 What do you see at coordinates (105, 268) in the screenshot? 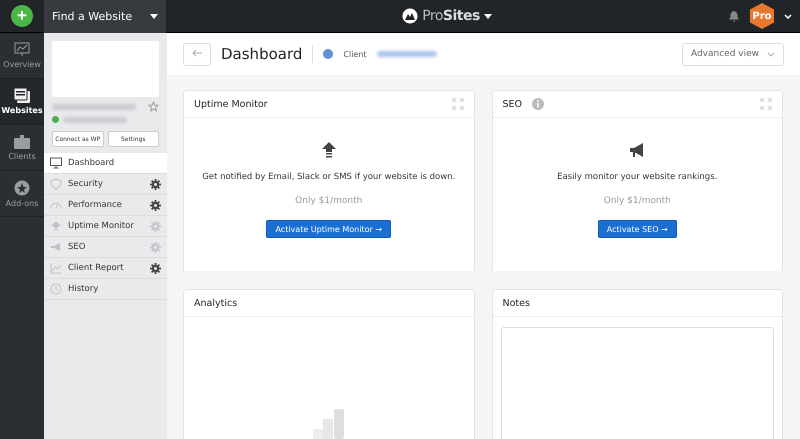
I see `menu-item: Client Report` at bounding box center [105, 268].